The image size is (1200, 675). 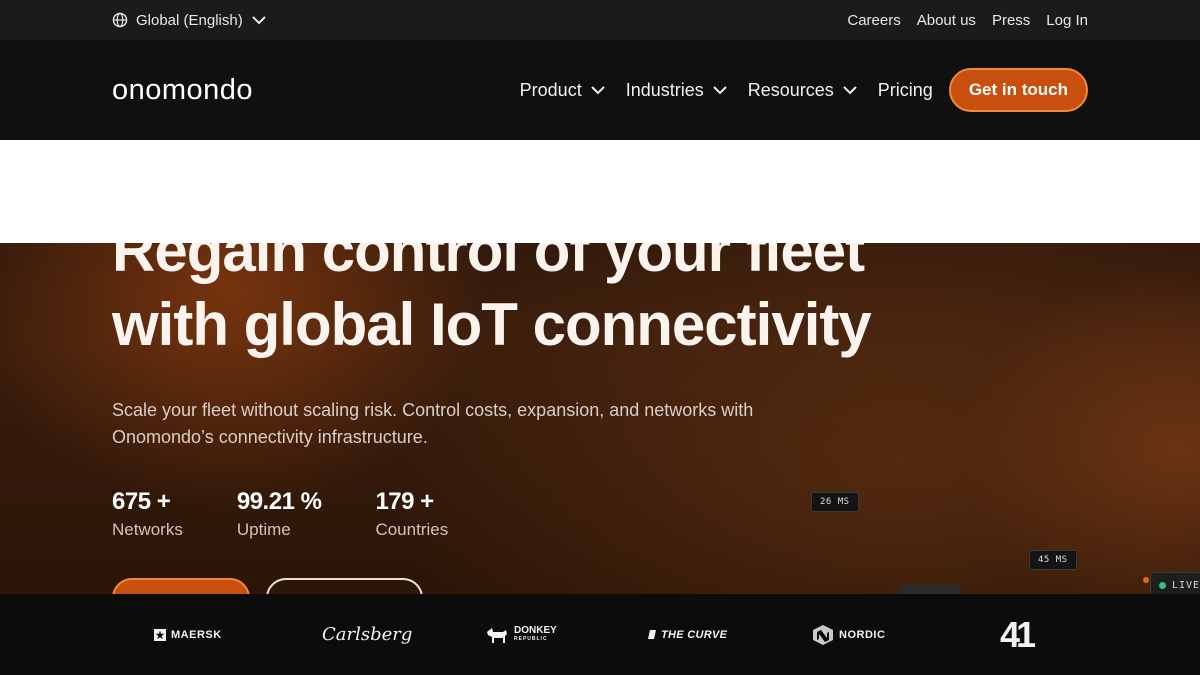 What do you see at coordinates (1018, 90) in the screenshot?
I see `get-in-touch-button: Get in touch` at bounding box center [1018, 90].